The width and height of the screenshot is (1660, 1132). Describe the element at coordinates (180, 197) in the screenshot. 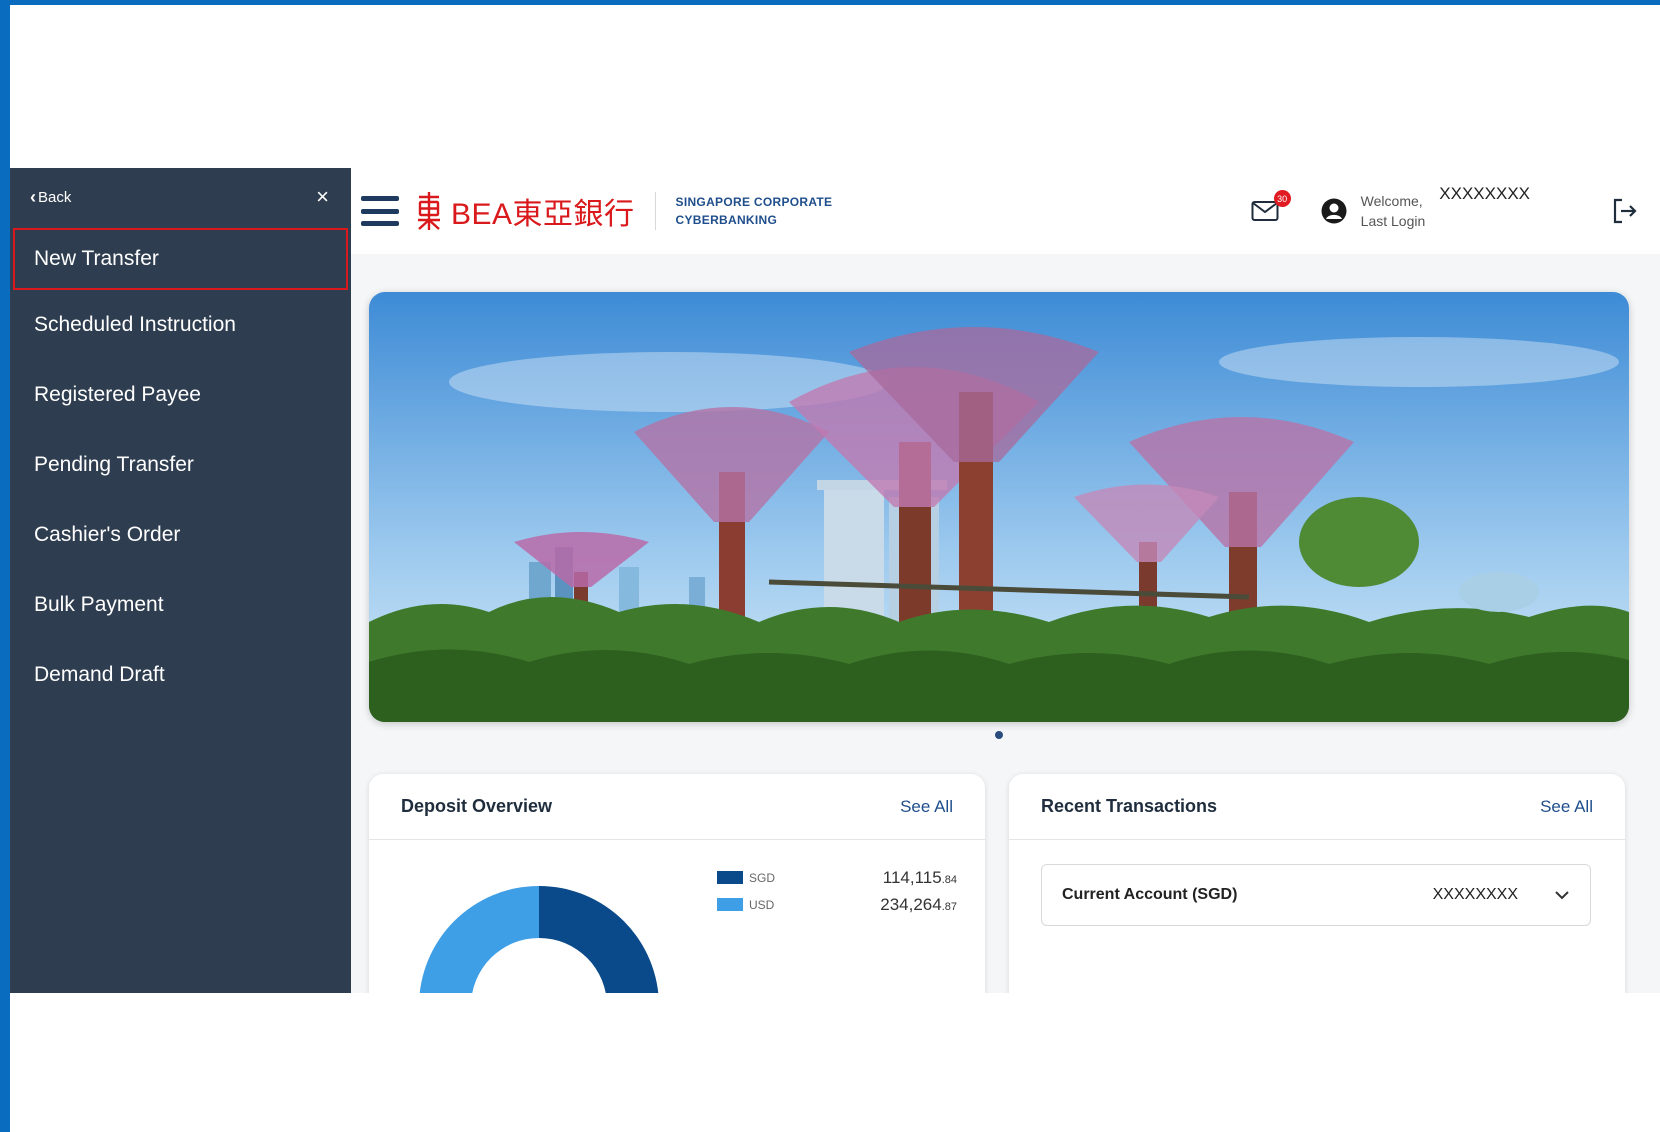

I see `sidebar-top-bar: ‹ Back ×` at that location.